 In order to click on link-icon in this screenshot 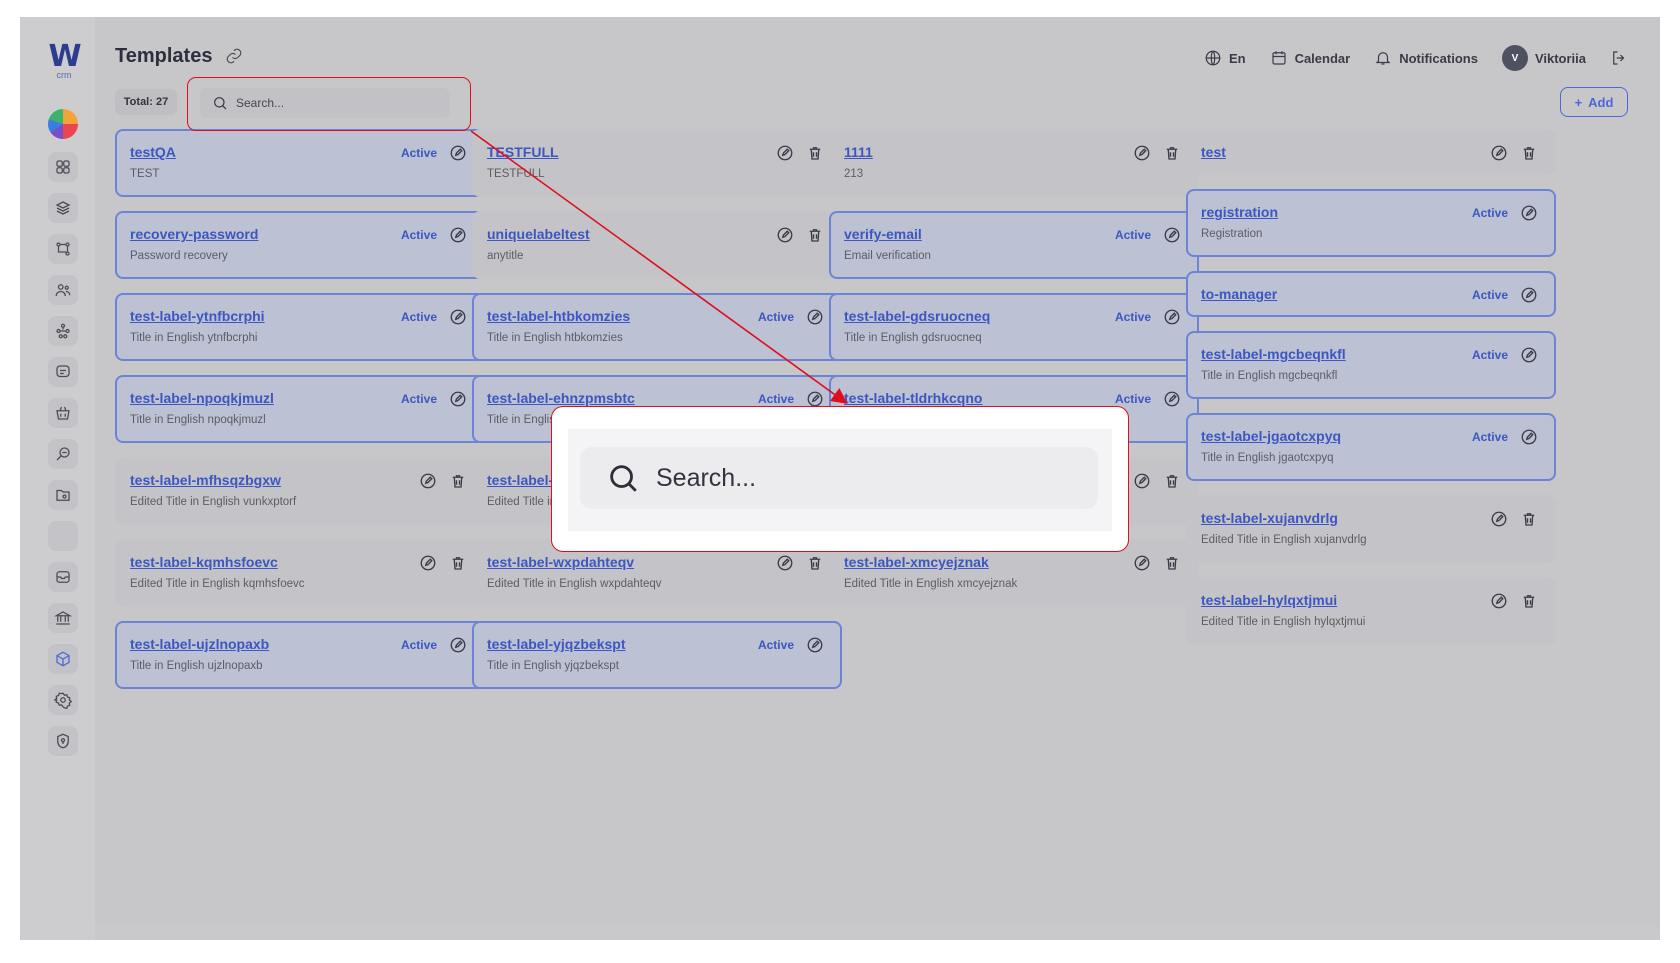, I will do `click(234, 56)`.